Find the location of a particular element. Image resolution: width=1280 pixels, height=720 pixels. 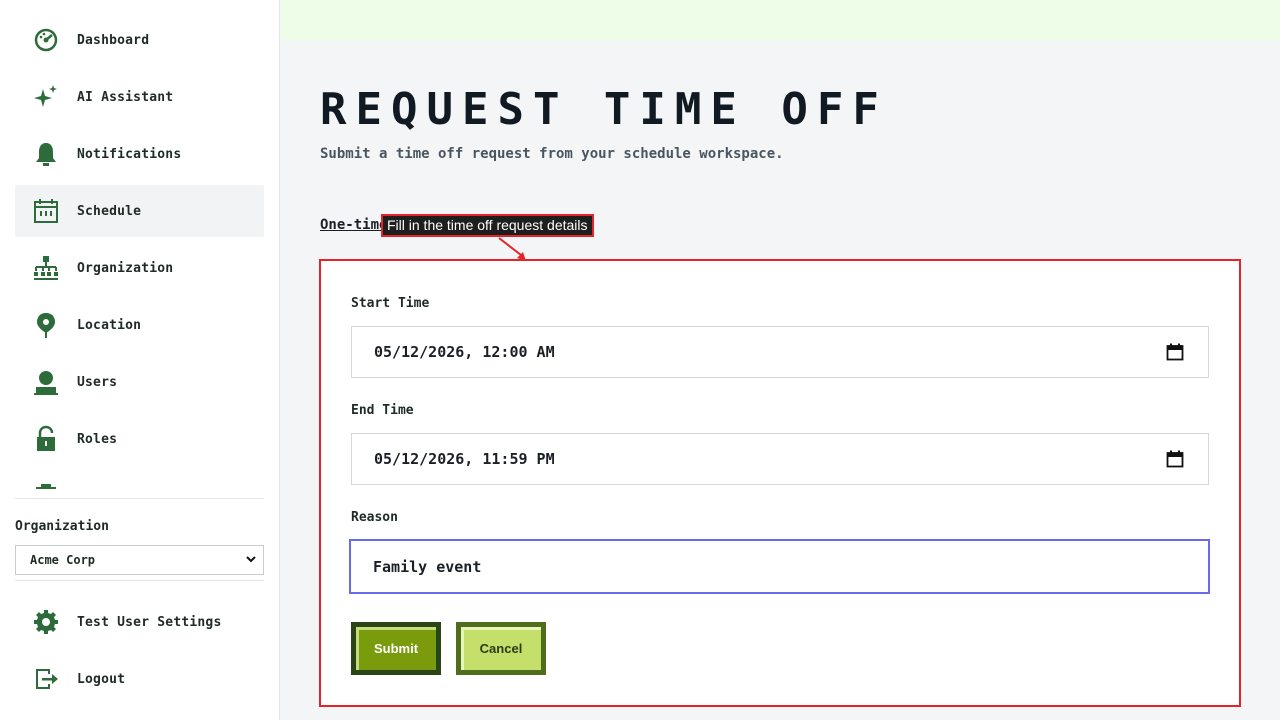

tab-one-time: One-time is located at coordinates (352, 225).